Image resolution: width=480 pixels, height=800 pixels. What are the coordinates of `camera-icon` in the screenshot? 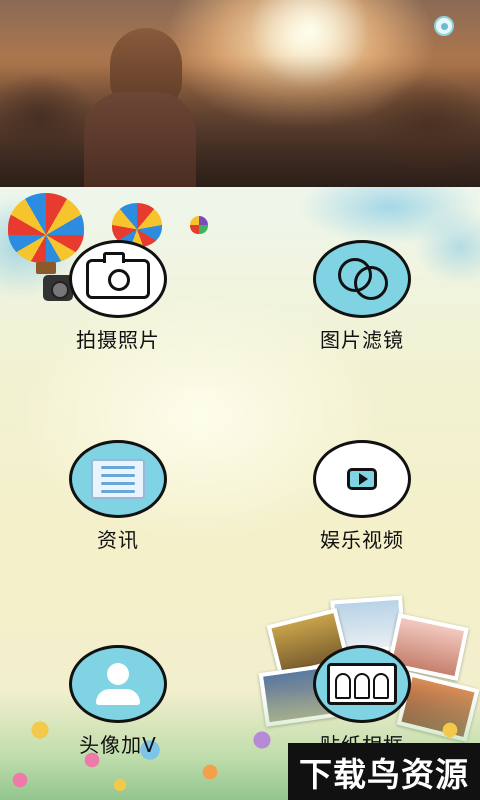 It's located at (118, 279).